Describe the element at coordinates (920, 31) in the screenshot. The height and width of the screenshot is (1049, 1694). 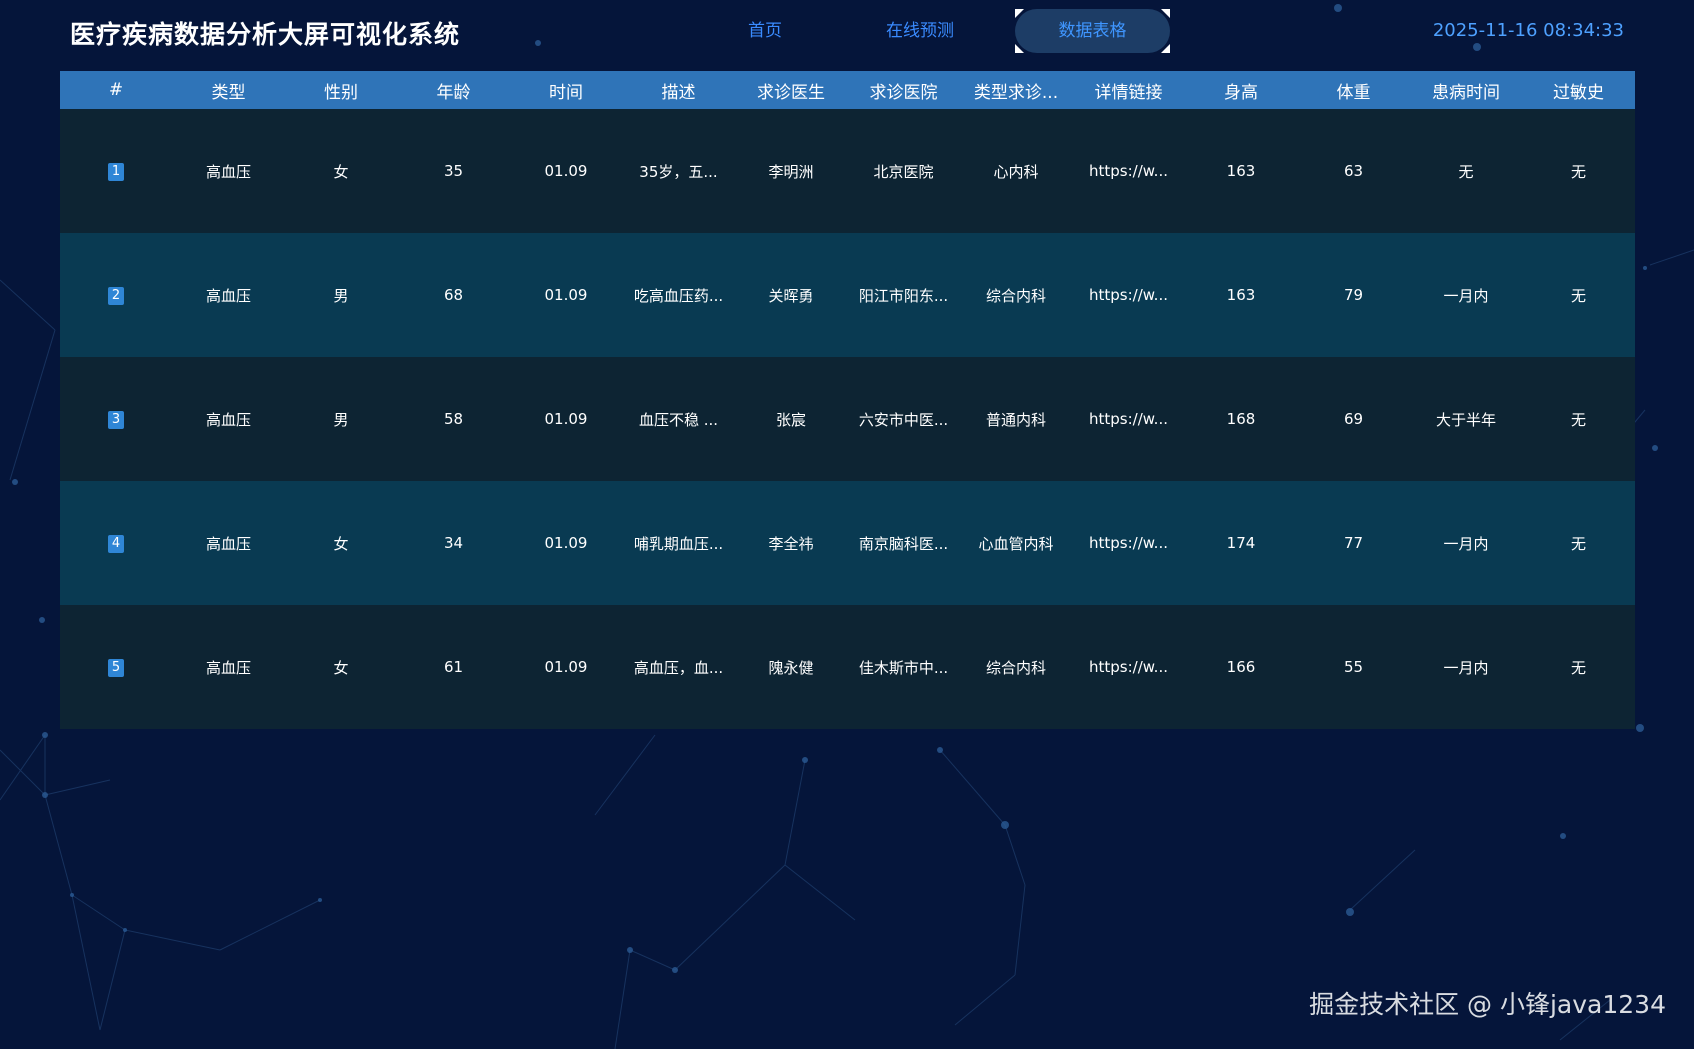
I see `tab-online-prediction: 在线预测` at that location.